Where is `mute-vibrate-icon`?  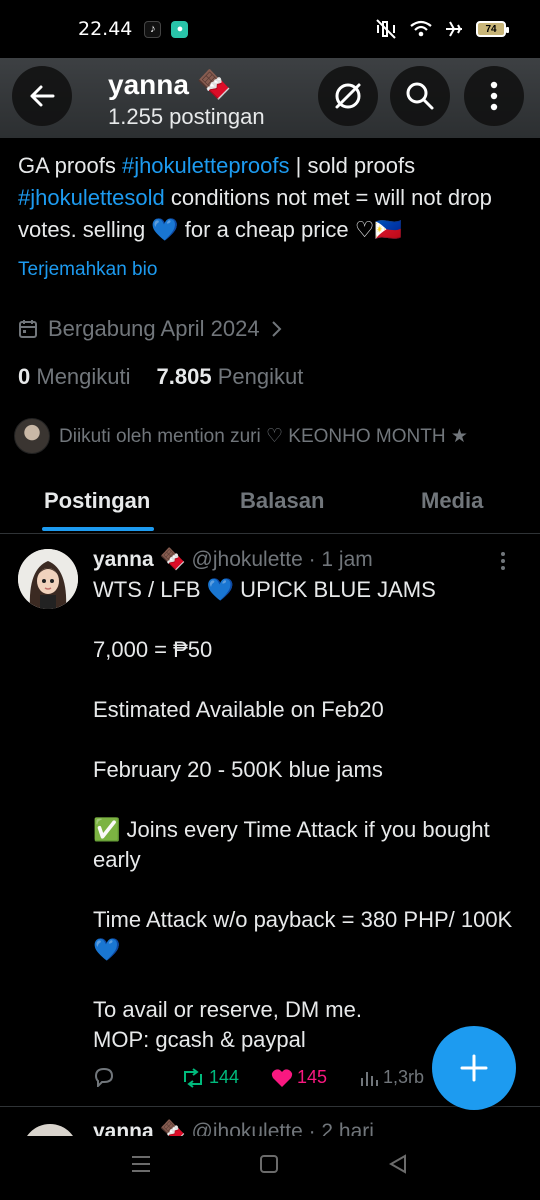 mute-vibrate-icon is located at coordinates (386, 29).